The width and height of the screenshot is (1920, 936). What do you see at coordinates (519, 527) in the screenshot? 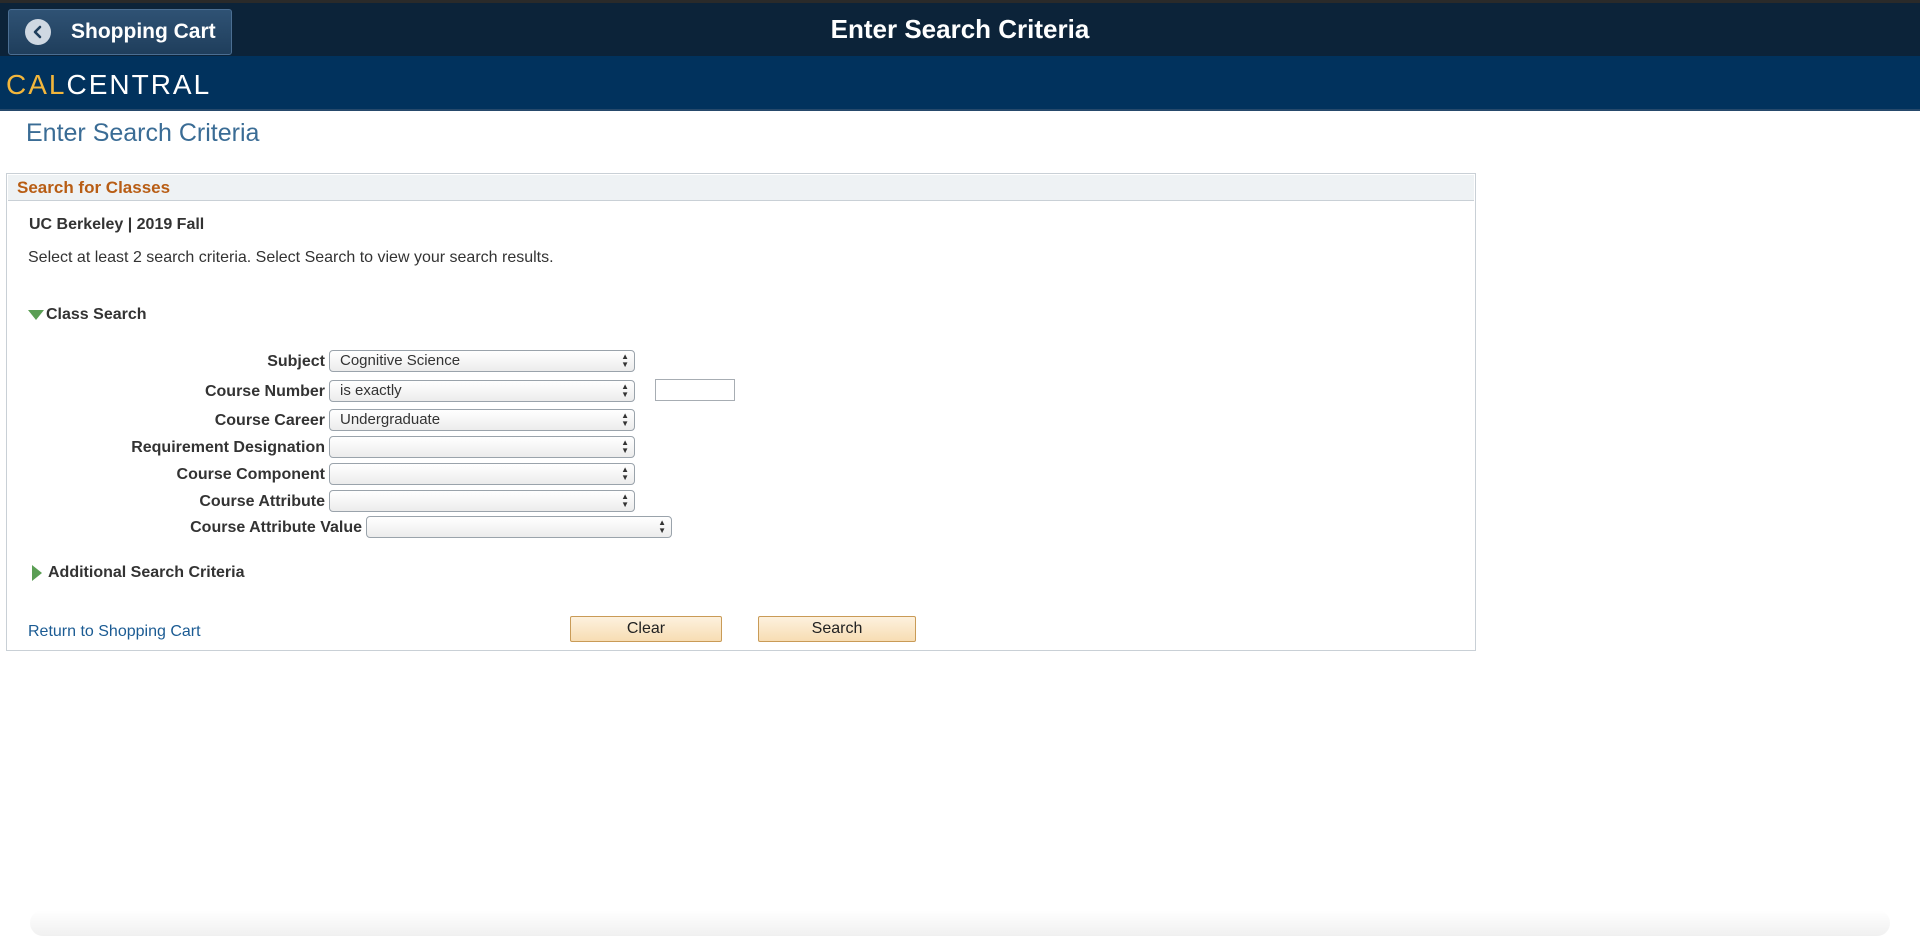
I see `course-attribute-value-select: ▲ ▼` at bounding box center [519, 527].